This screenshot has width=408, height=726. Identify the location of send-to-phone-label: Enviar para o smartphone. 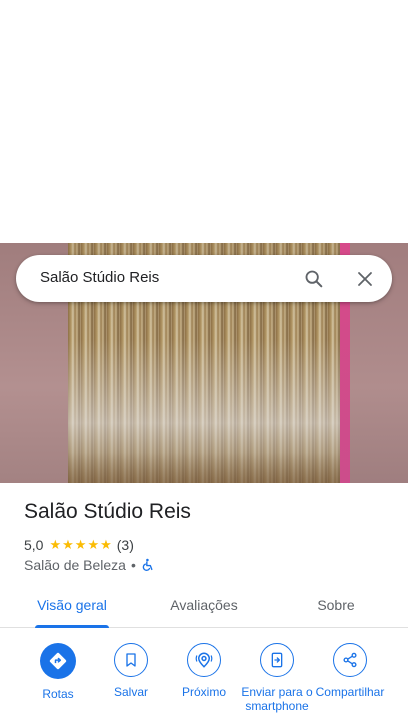
(277, 699).